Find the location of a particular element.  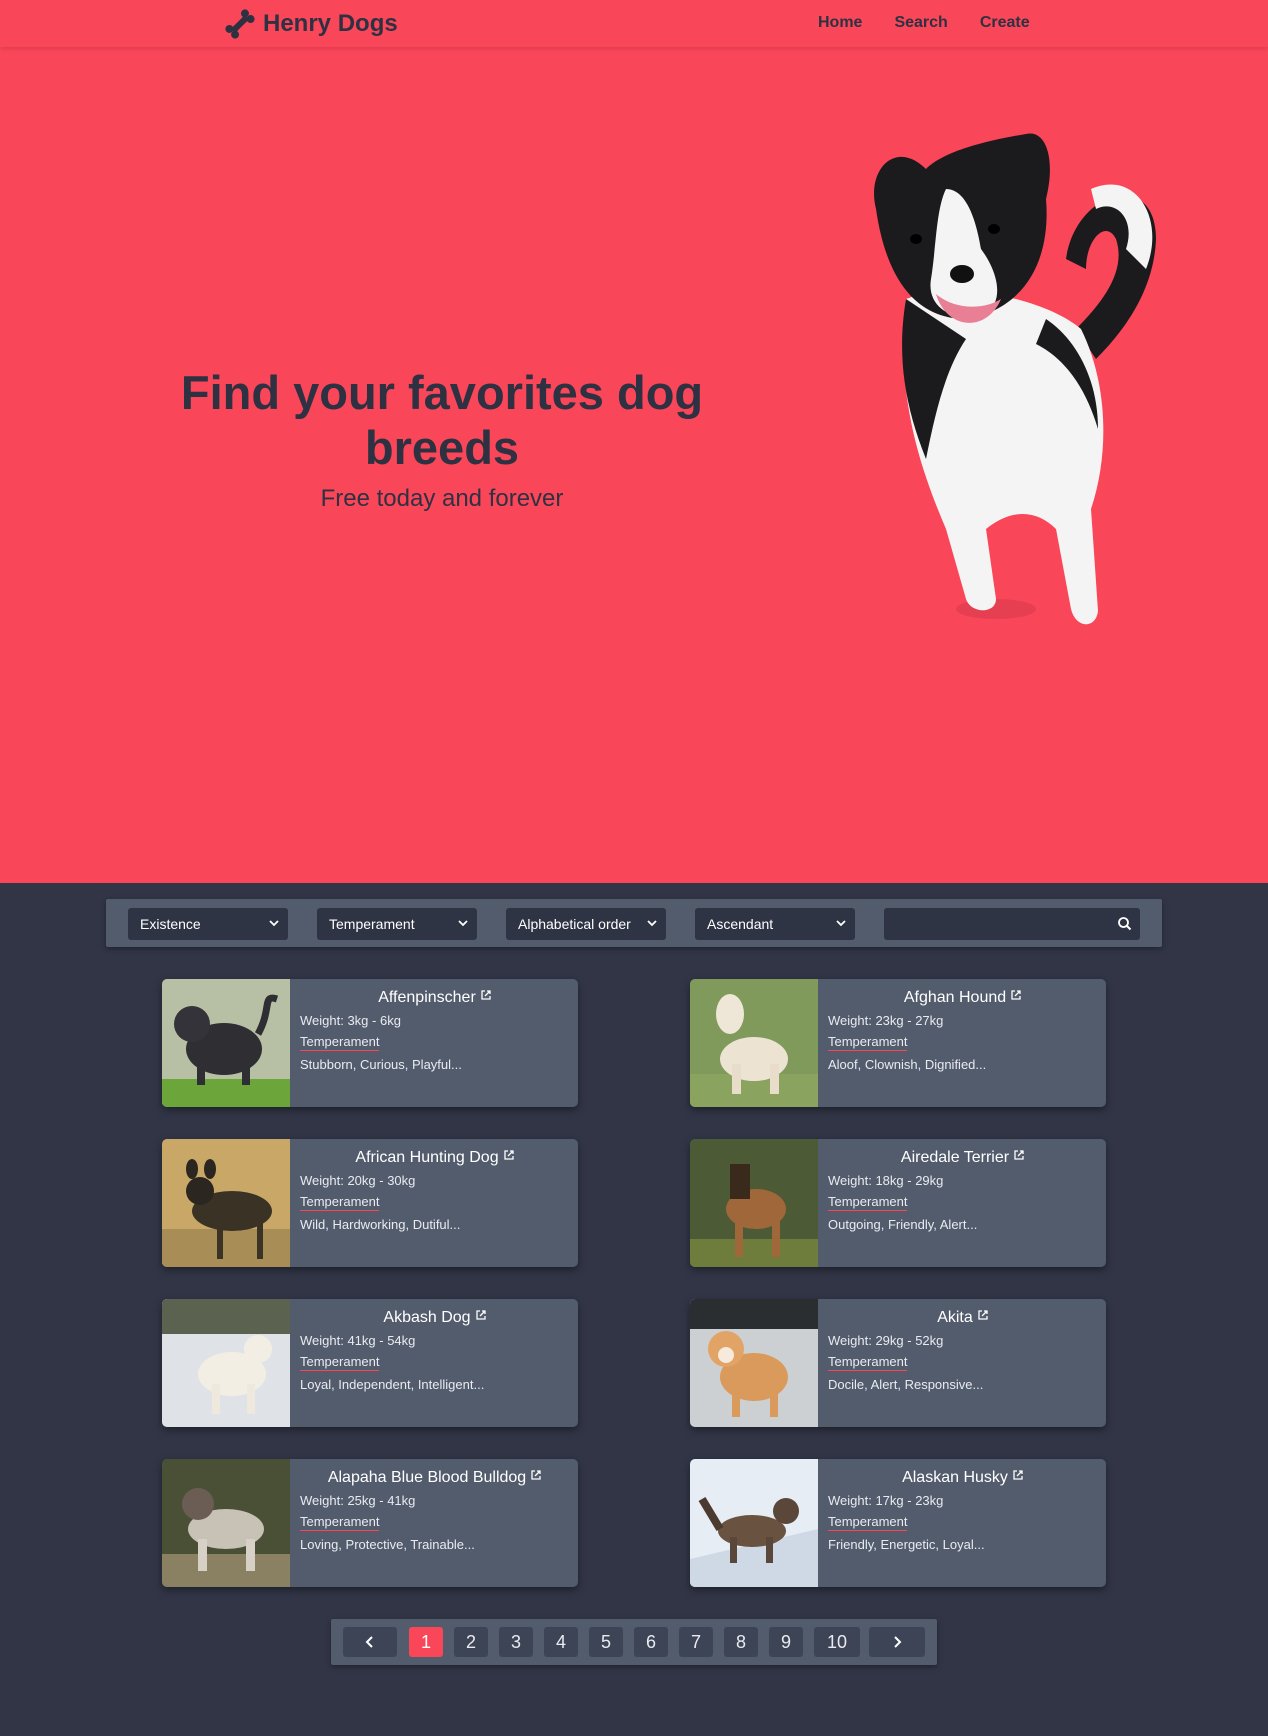

brand-link: Henry Dogs is located at coordinates (310, 24).